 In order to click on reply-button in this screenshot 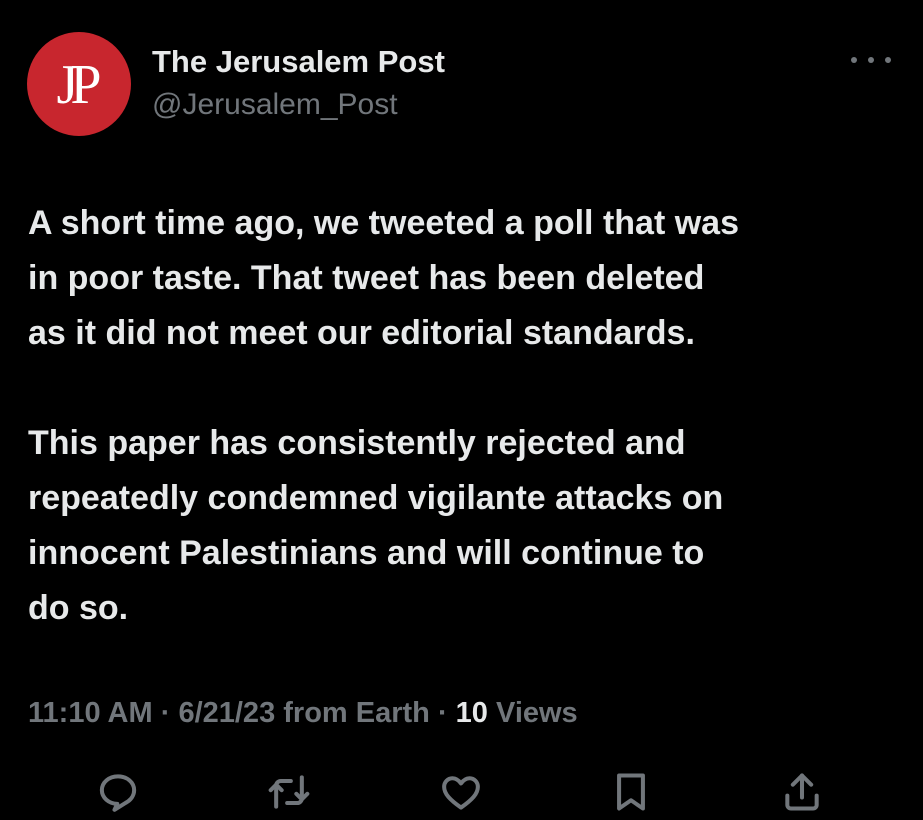, I will do `click(118, 795)`.